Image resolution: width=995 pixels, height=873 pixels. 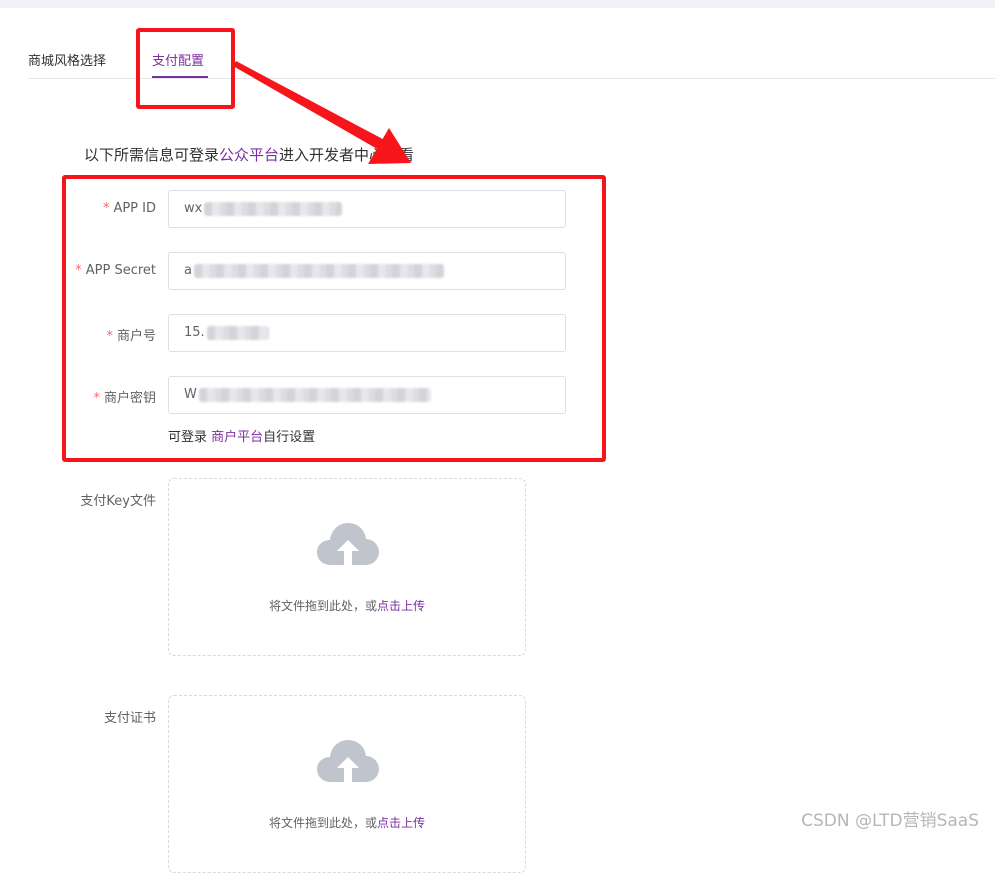 What do you see at coordinates (190, 394) in the screenshot?
I see `merchant-key-value: W` at bounding box center [190, 394].